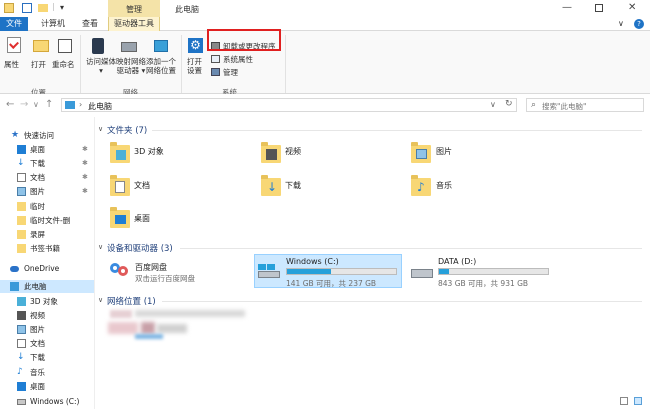 This screenshot has height=409, width=650. Describe the element at coordinates (27, 8) in the screenshot. I see `qat-checkbox-icon` at that location.